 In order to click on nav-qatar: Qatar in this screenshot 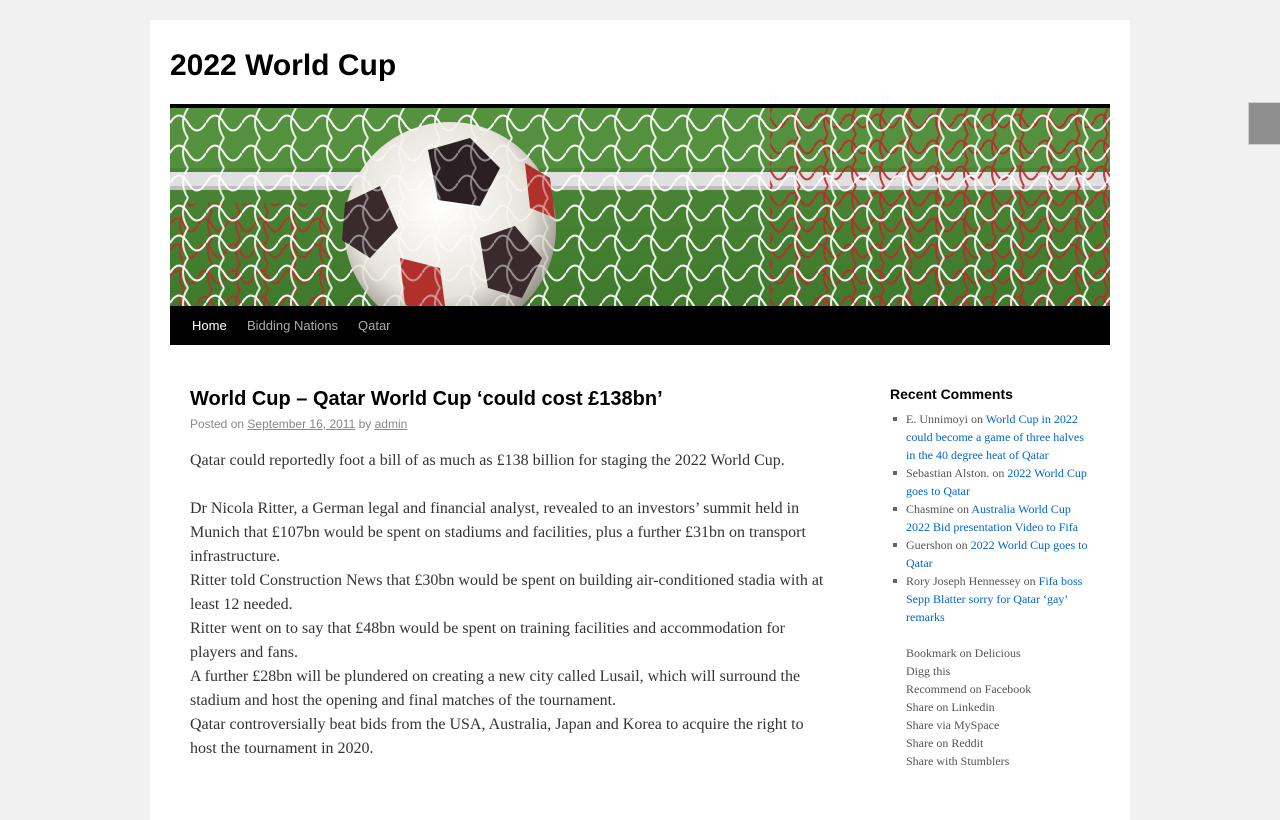, I will do `click(374, 325)`.